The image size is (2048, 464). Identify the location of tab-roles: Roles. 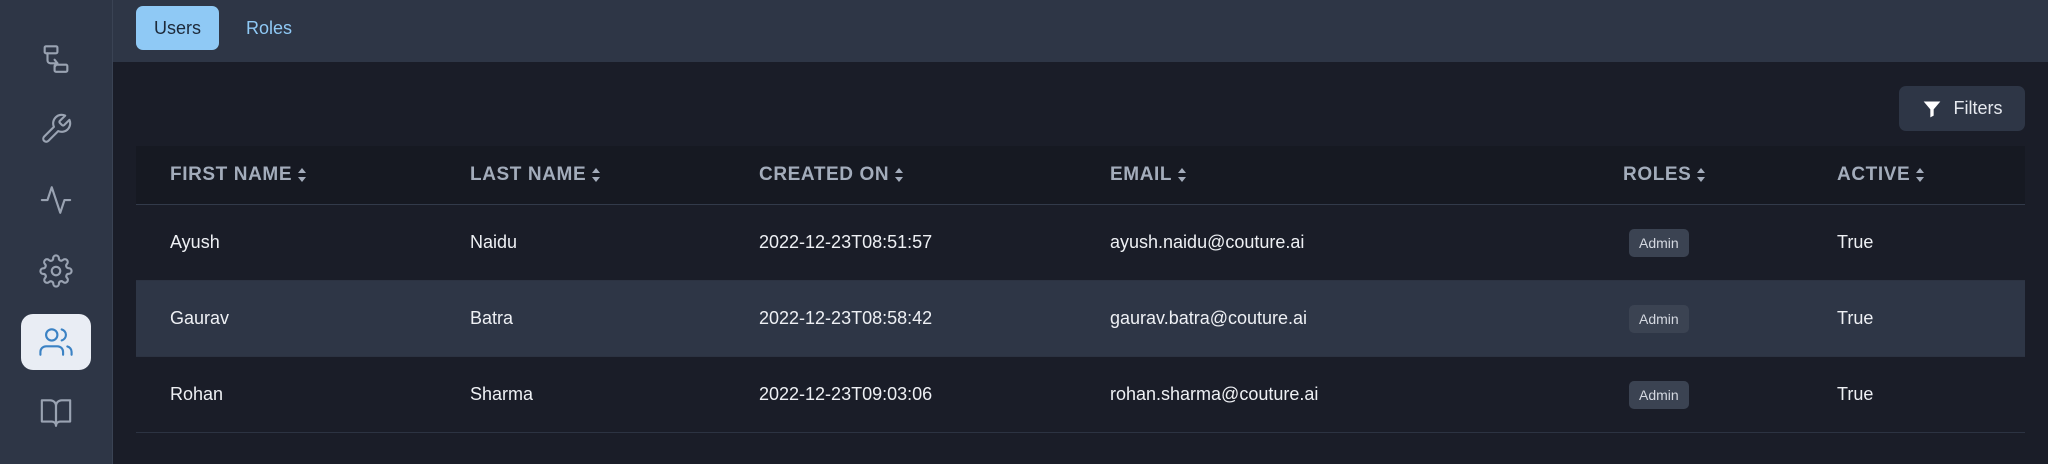
(269, 28).